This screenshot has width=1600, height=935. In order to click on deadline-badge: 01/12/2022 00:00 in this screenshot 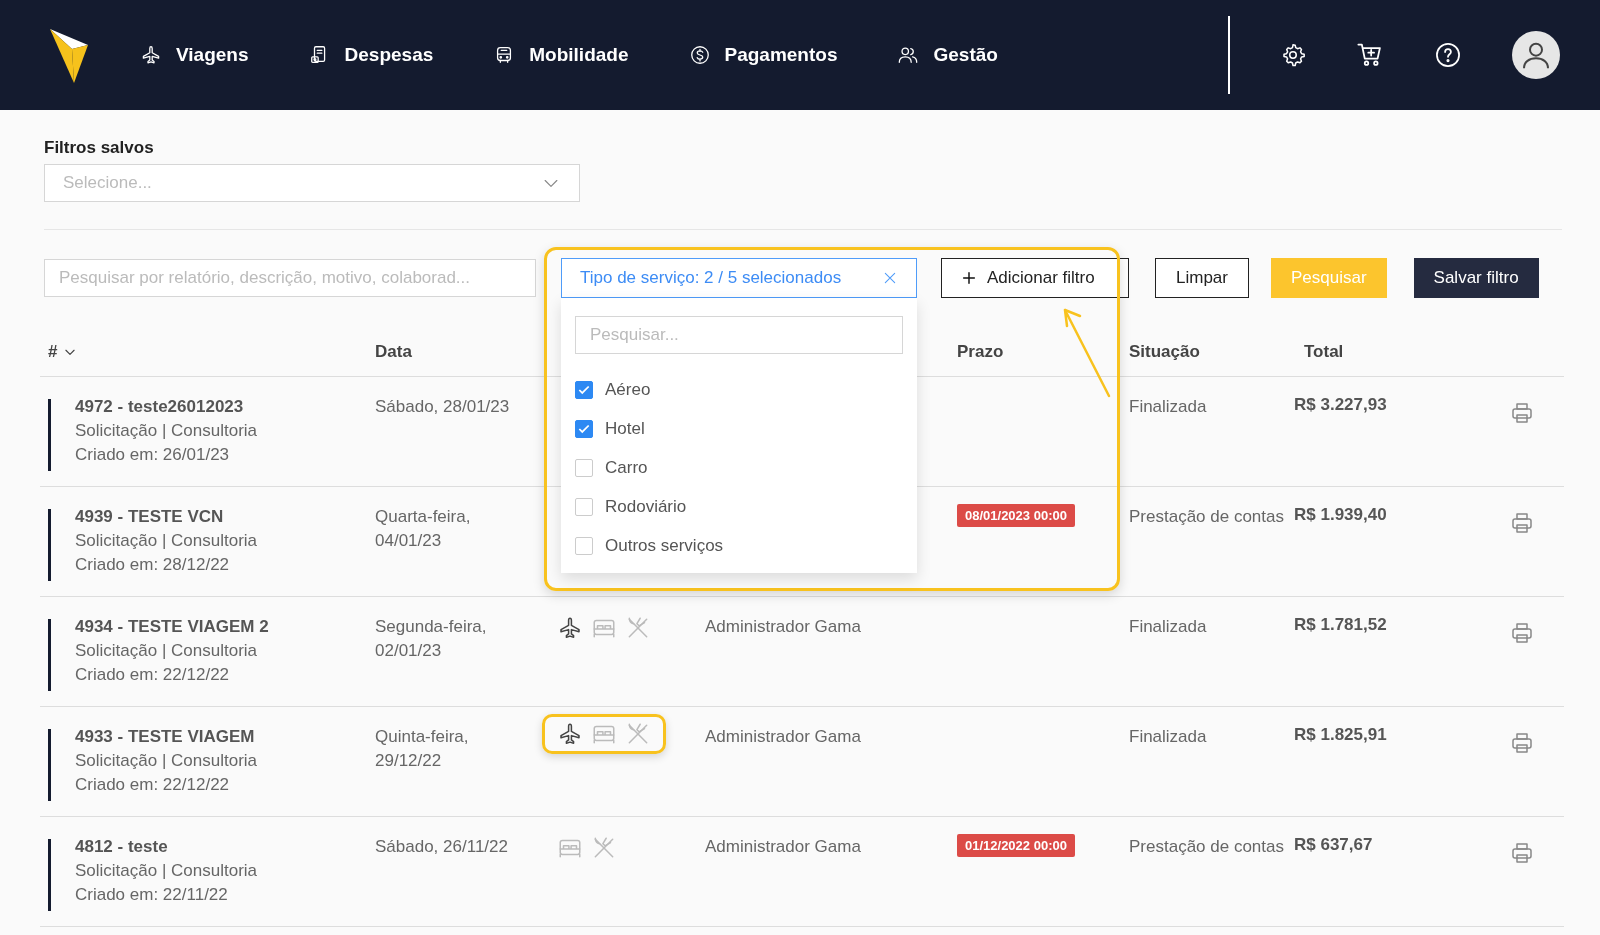, I will do `click(1016, 845)`.